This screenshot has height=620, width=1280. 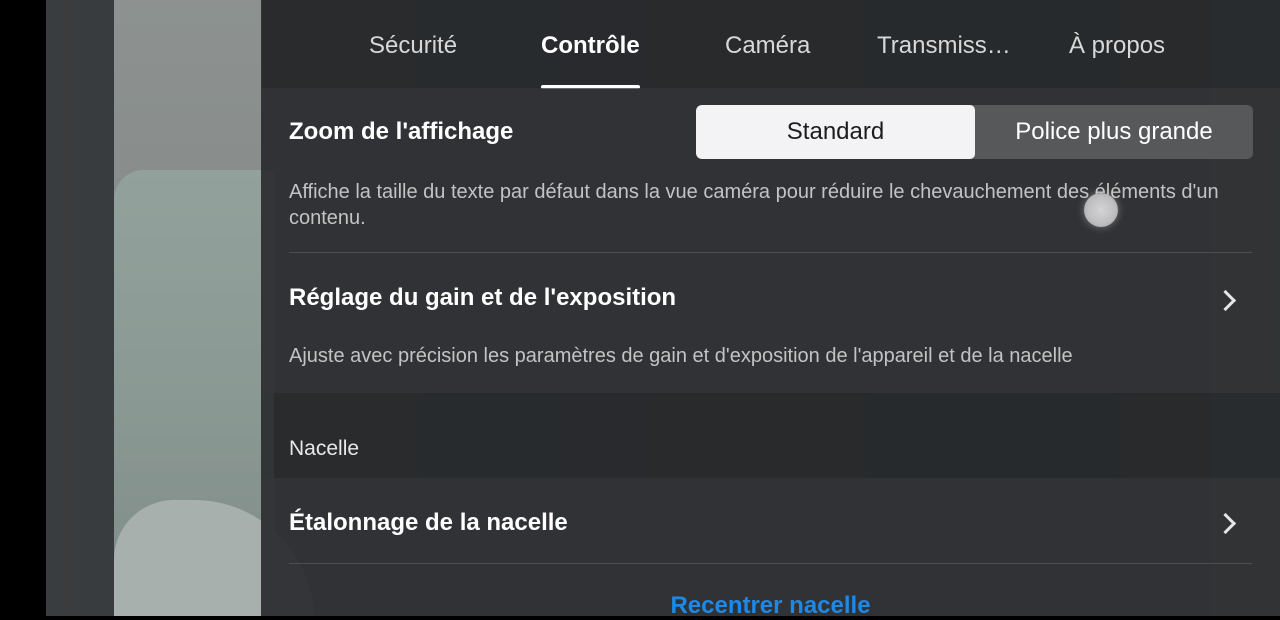 I want to click on divider, so click(x=770, y=563).